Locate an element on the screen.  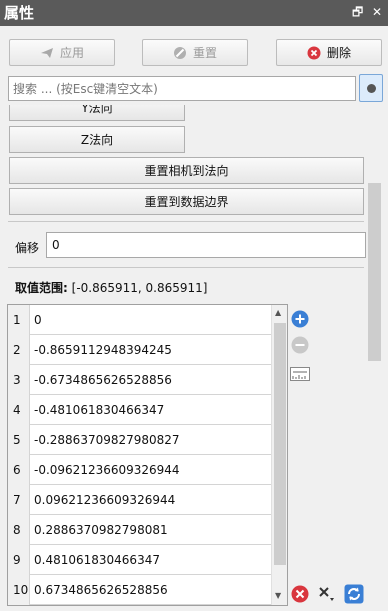
panel-scrollbar-thumb is located at coordinates (374, 272).